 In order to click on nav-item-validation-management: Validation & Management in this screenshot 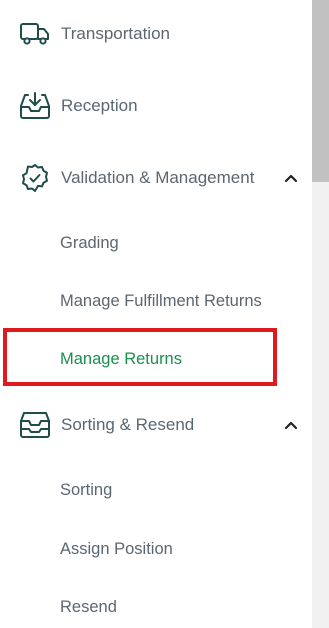, I will do `click(156, 178)`.